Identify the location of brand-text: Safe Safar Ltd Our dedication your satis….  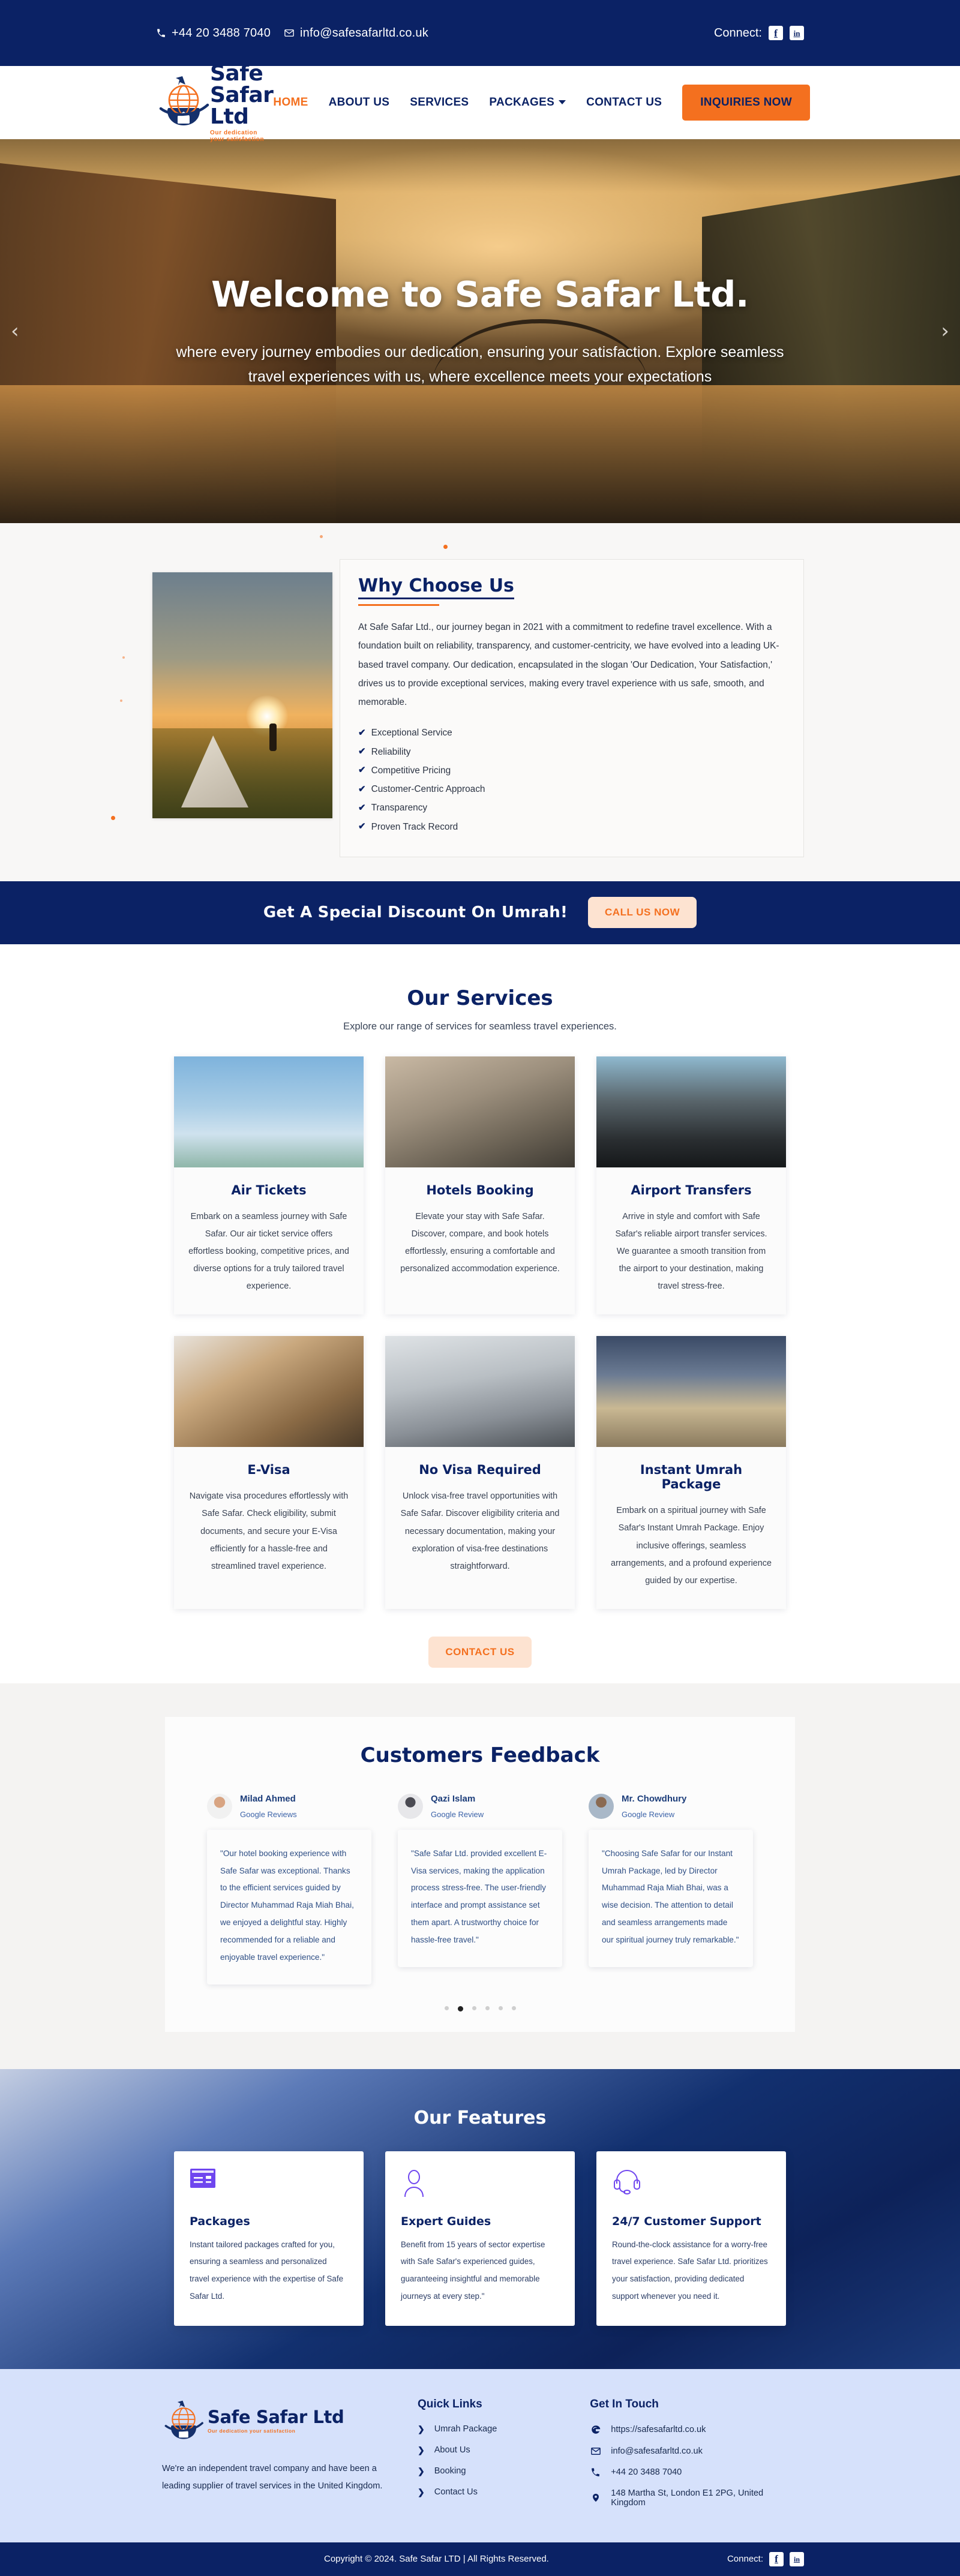
(242, 102).